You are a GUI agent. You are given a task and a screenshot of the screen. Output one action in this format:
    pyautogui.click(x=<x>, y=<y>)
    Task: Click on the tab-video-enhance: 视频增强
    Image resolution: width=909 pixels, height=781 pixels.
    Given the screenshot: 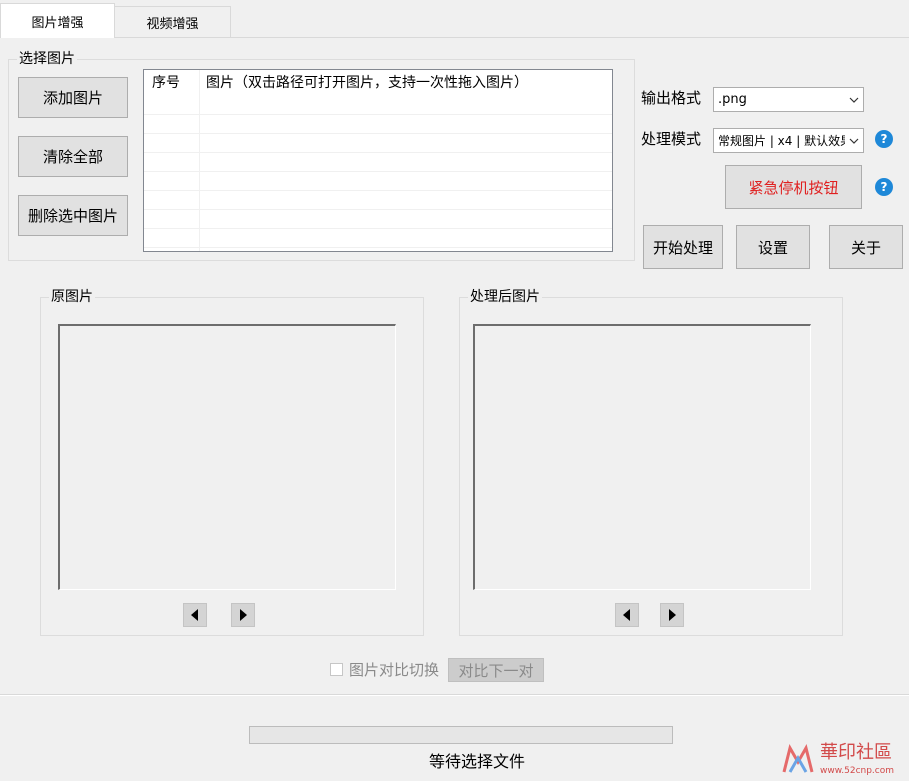 What is the action you would take?
    pyautogui.click(x=172, y=21)
    